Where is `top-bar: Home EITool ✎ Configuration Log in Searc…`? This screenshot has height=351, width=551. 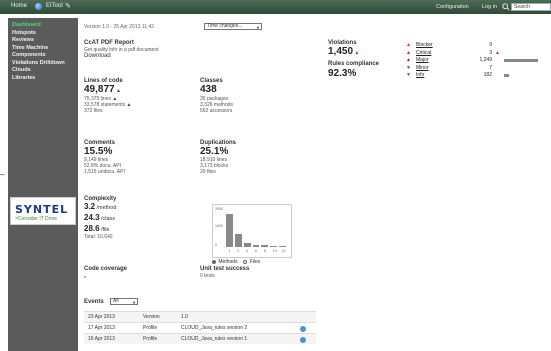 top-bar: Home EITool ✎ Configuration Log in Searc… is located at coordinates (275, 7).